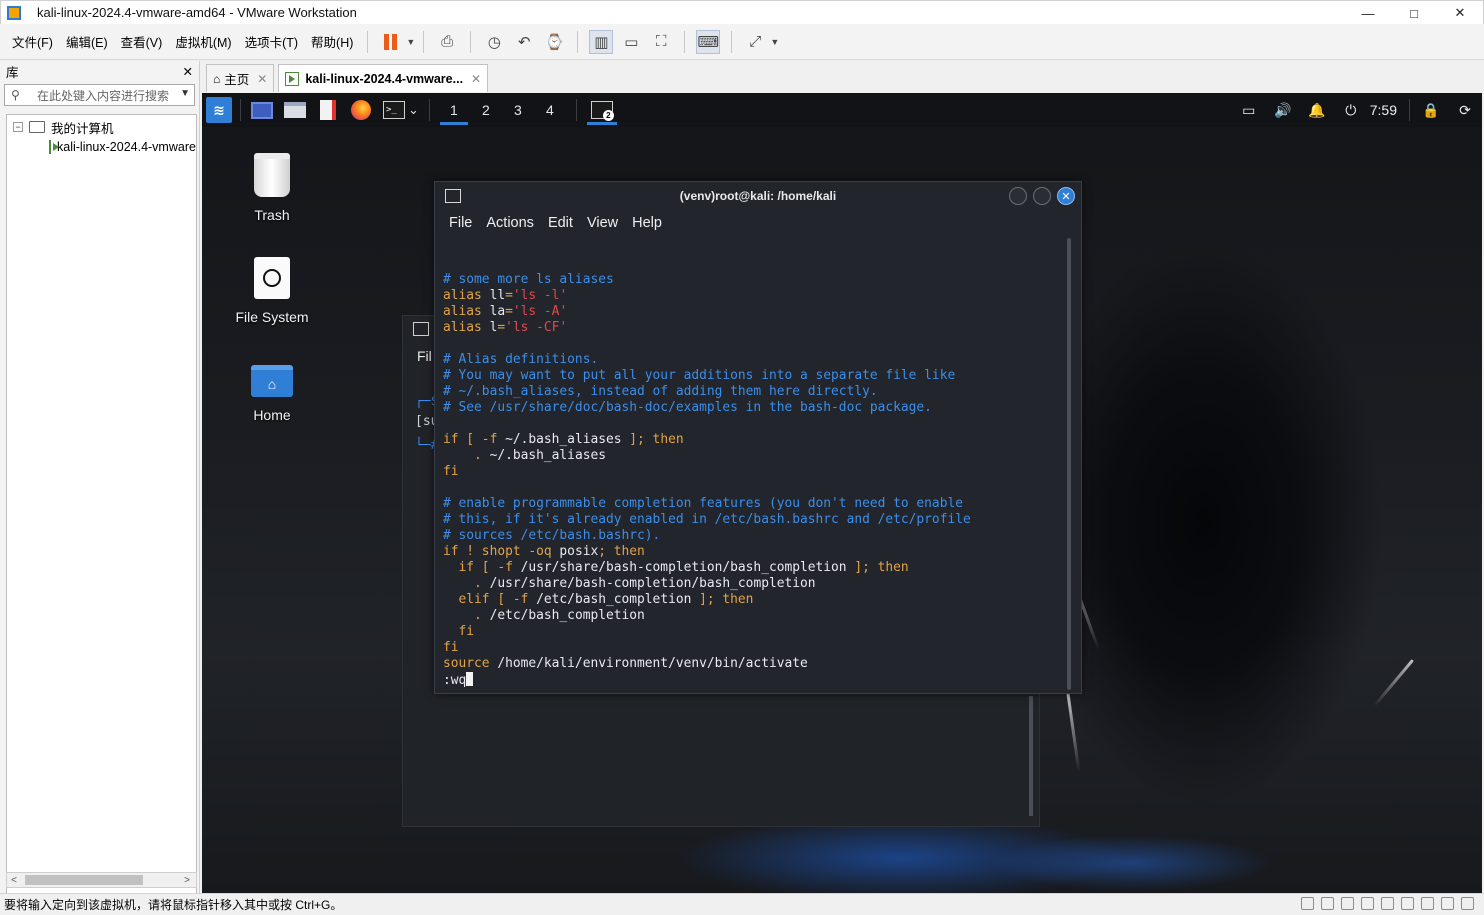 This screenshot has width=1484, height=915. I want to click on terminal-maximize-button, so click(1042, 196).